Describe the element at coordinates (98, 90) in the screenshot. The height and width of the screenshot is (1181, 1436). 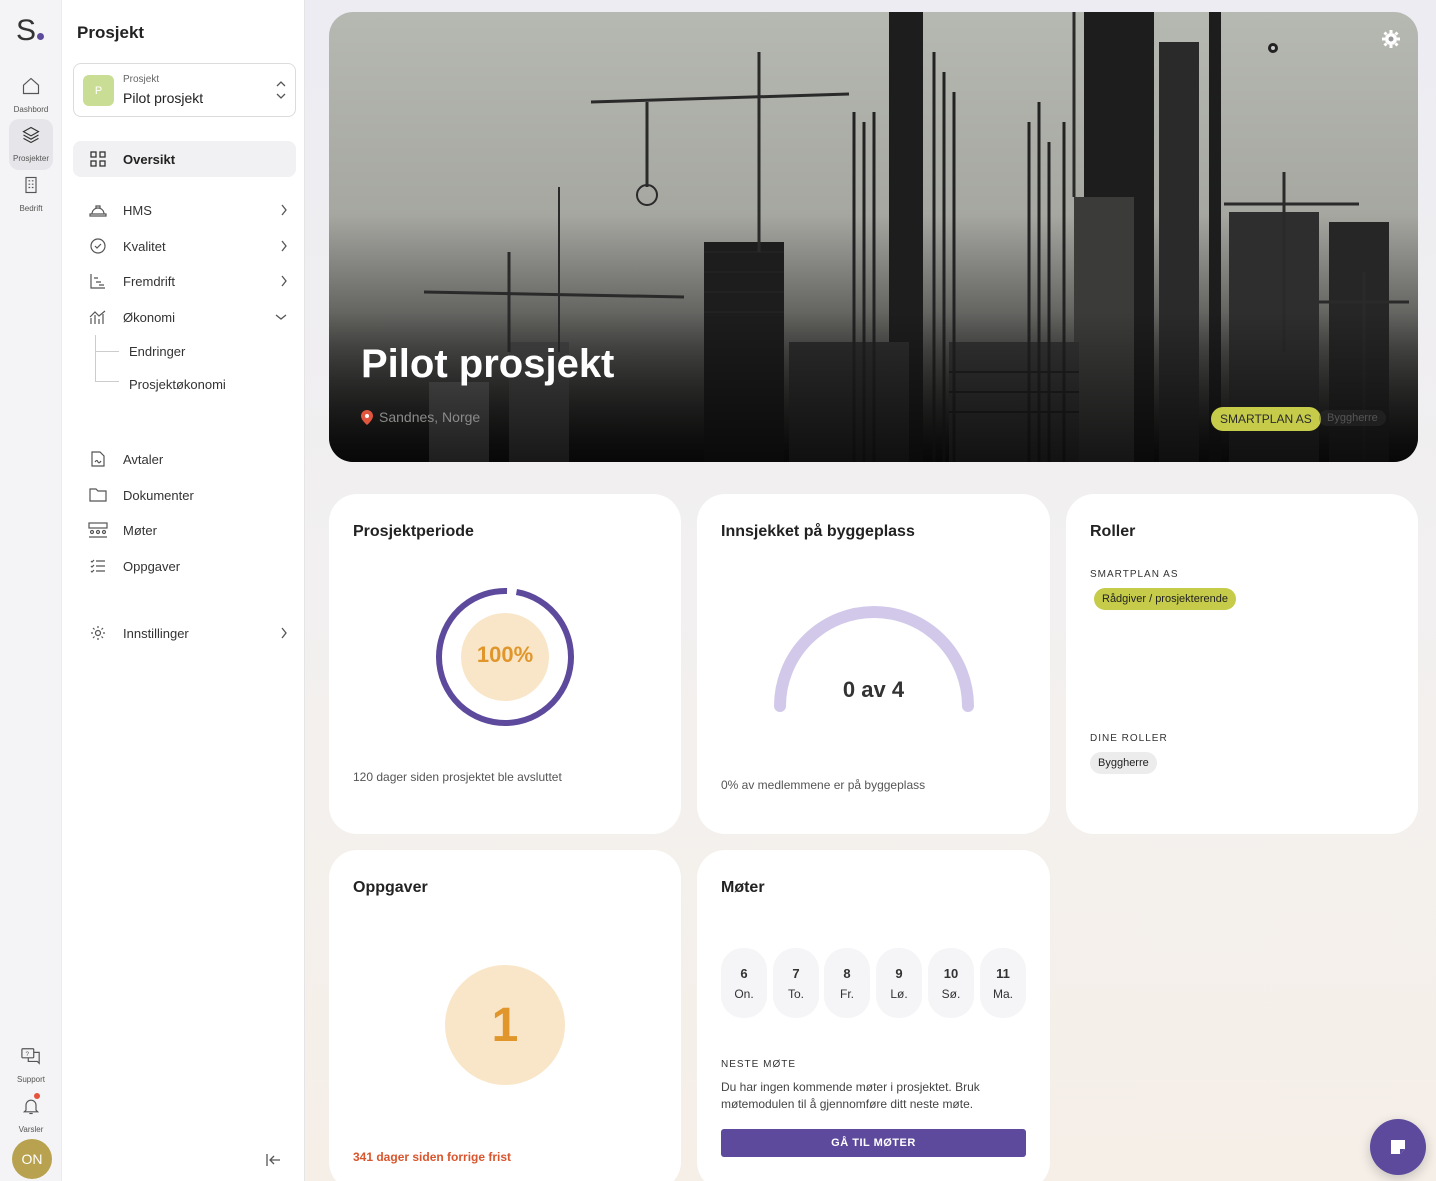
I see `project-badge: P` at that location.